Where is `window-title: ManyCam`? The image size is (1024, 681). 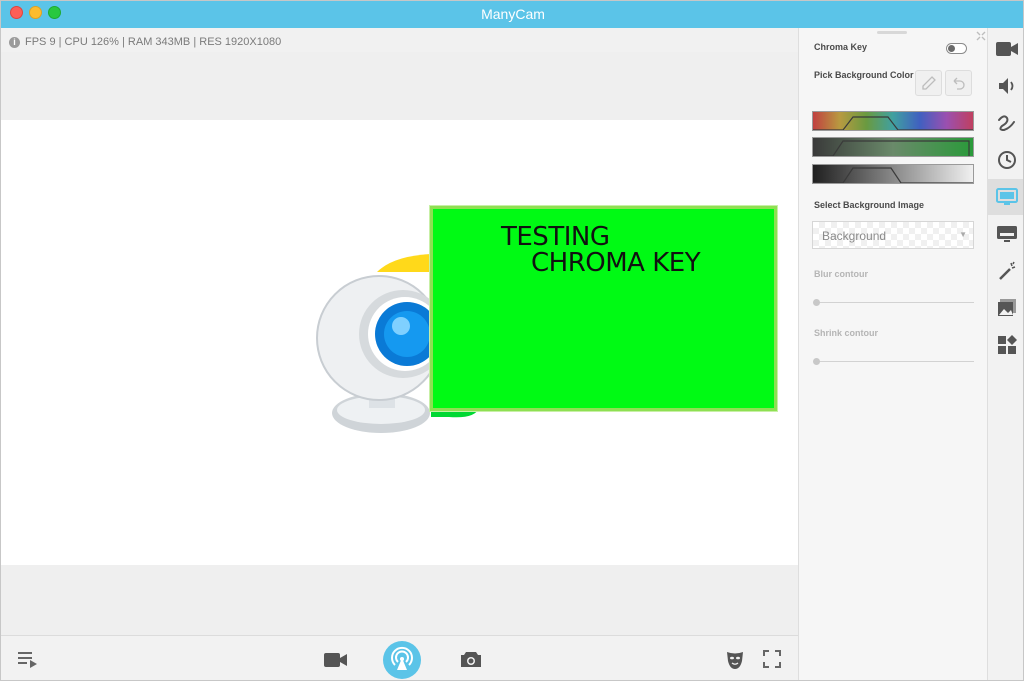
window-title: ManyCam is located at coordinates (513, 14).